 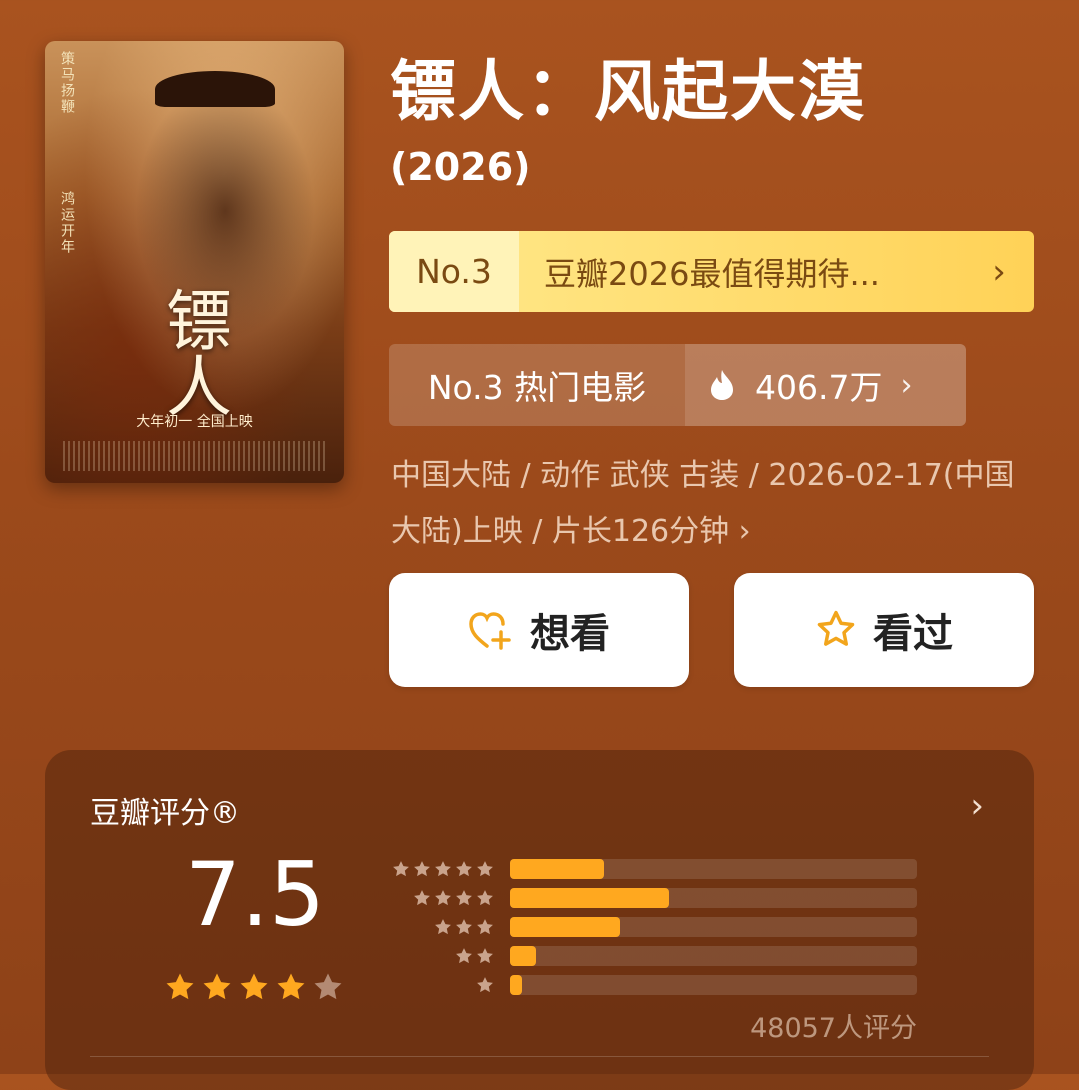 What do you see at coordinates (537, 385) in the screenshot?
I see `hot-rank-label: No.3 热门电影` at bounding box center [537, 385].